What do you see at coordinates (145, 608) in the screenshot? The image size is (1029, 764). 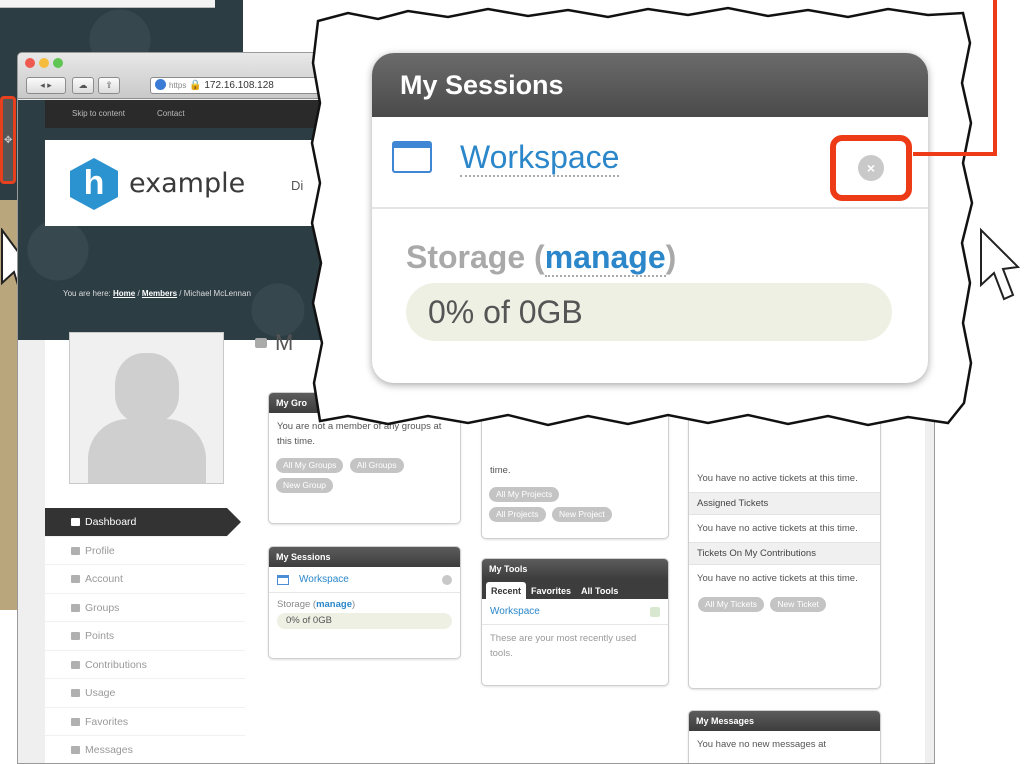 I see `sidebar-item-groups: Groups` at bounding box center [145, 608].